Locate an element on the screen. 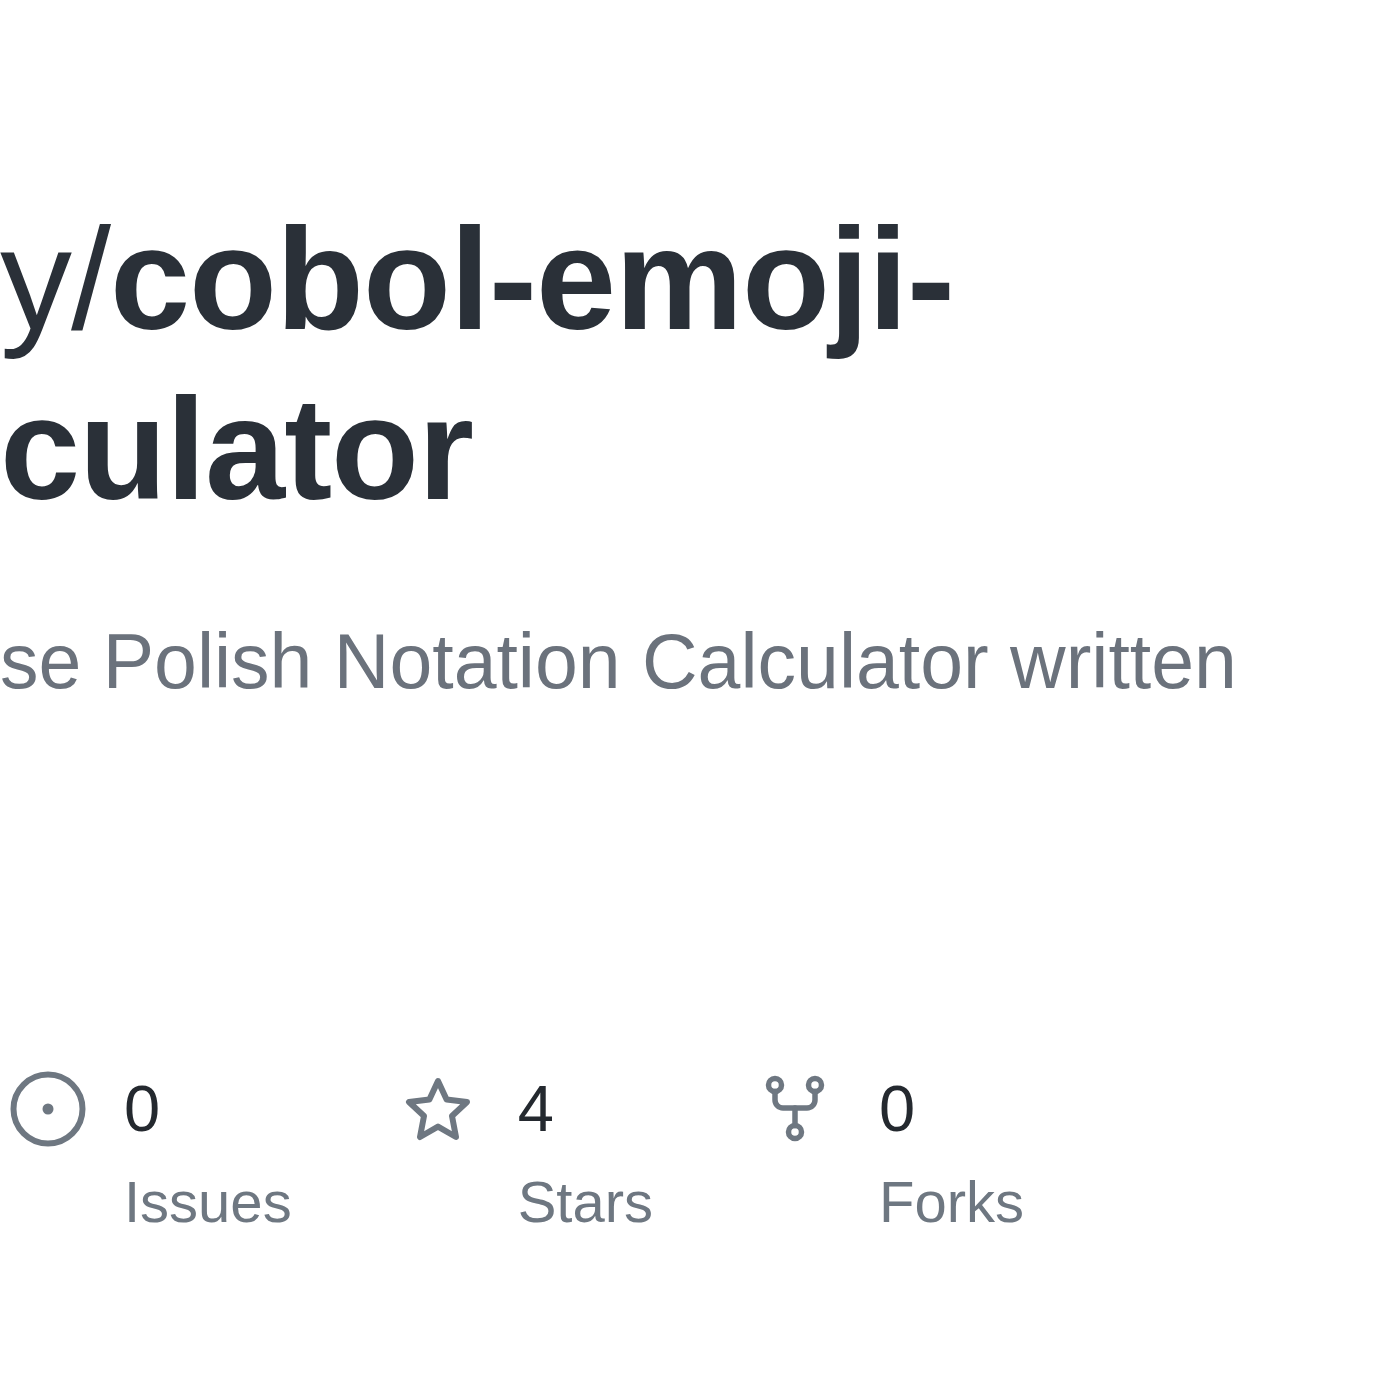 Image resolution: width=1400 pixels, height=1400 pixels. stat-count: 4 is located at coordinates (536, 1109).